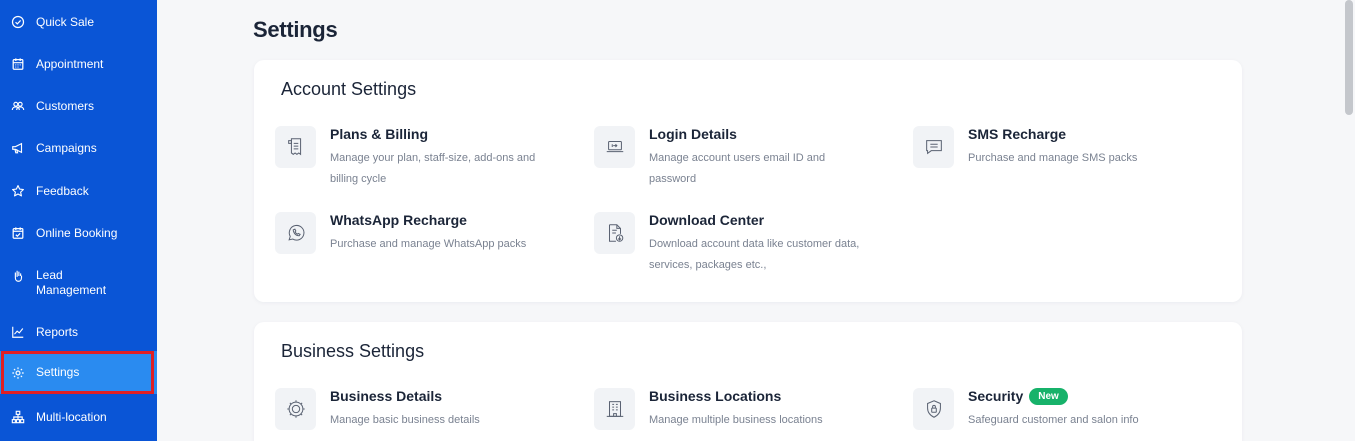 This screenshot has height=441, width=1355. I want to click on megaphone-icon, so click(18, 148).